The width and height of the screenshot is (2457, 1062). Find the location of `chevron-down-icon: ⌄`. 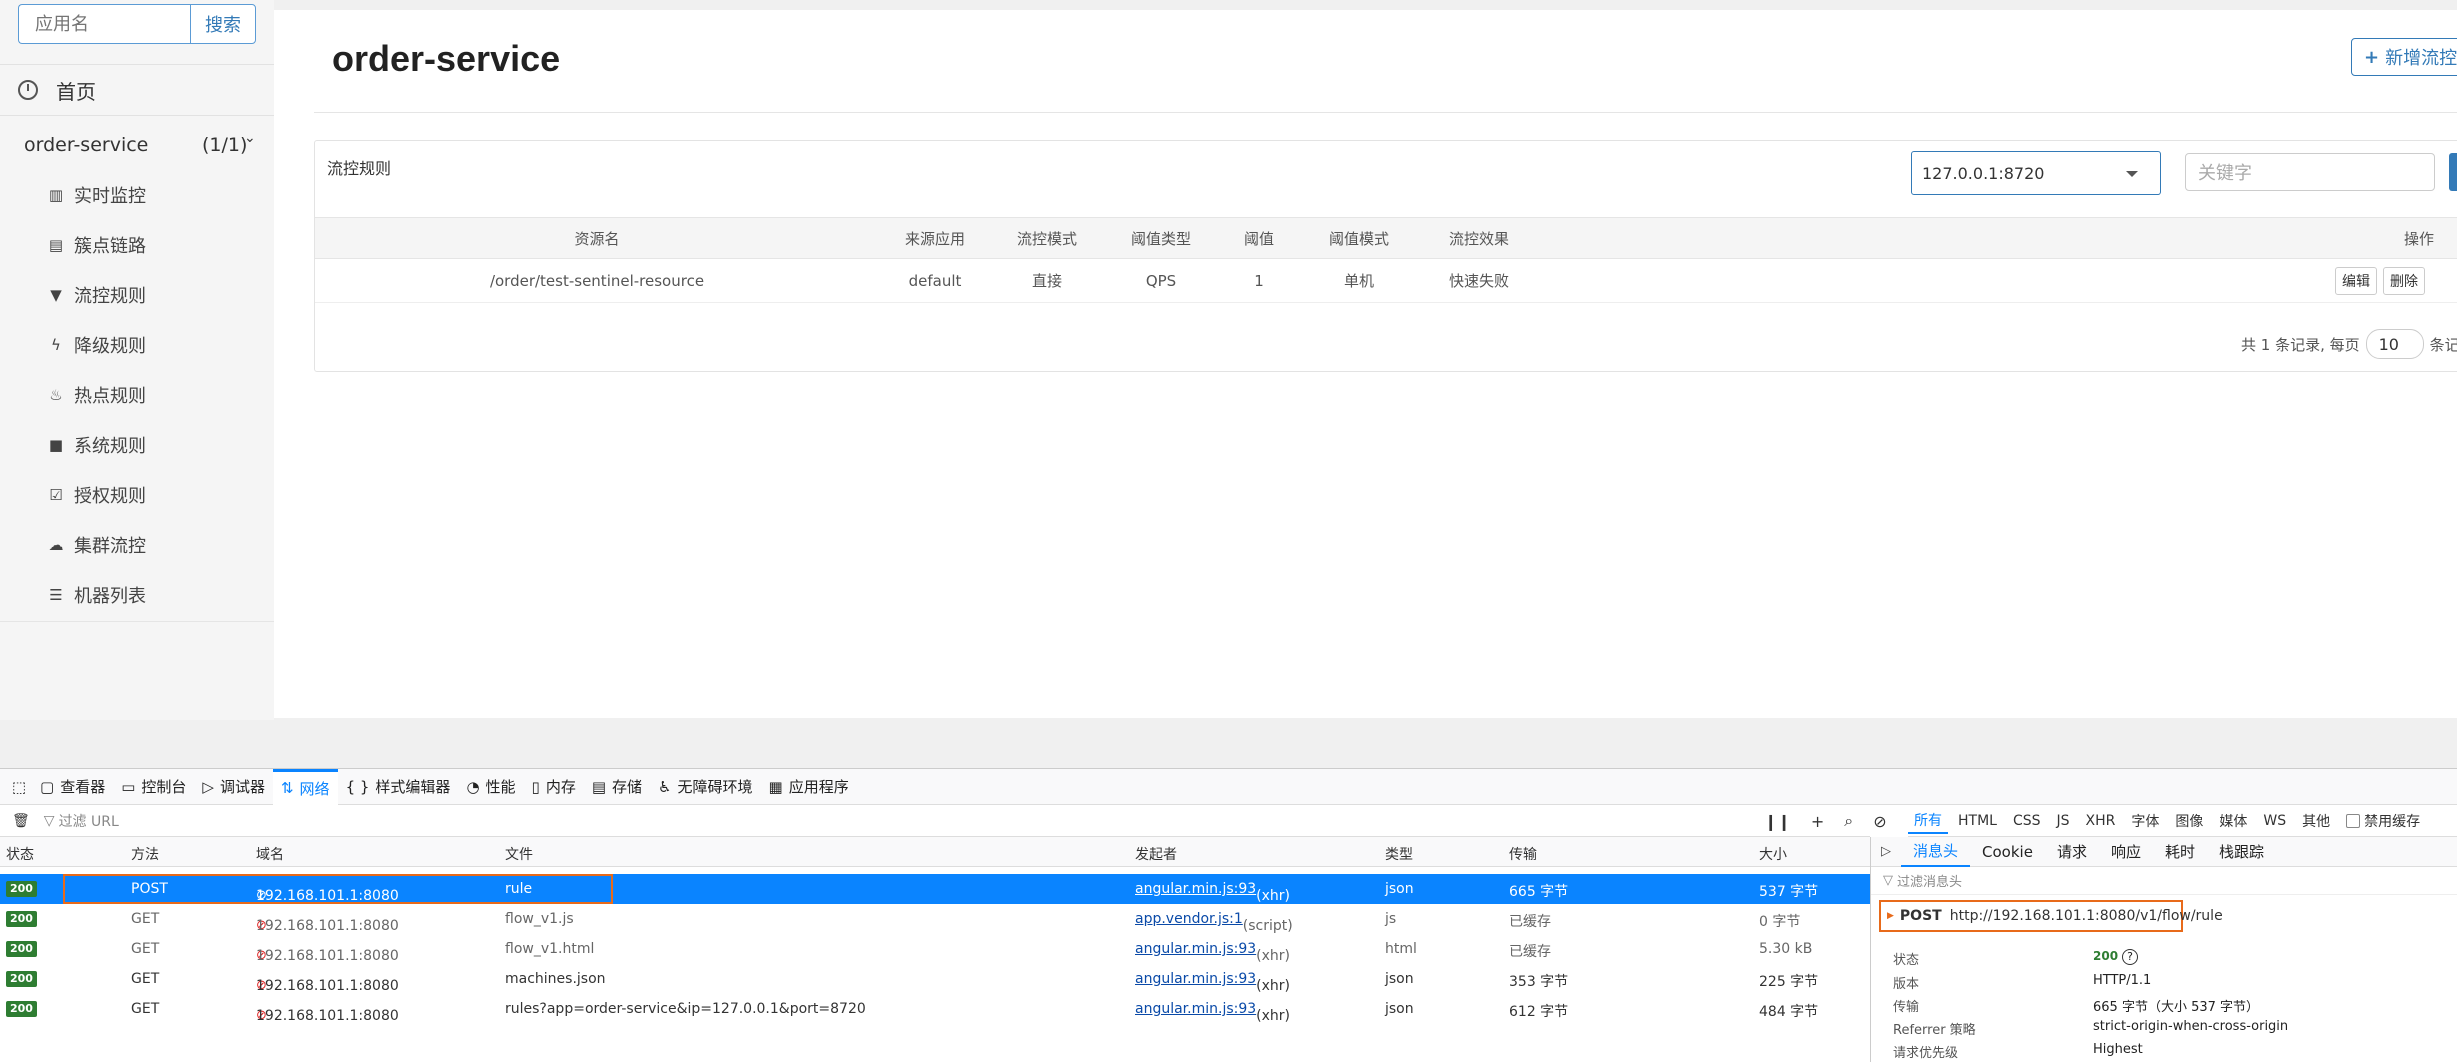

chevron-down-icon: ⌄ is located at coordinates (250, 138).